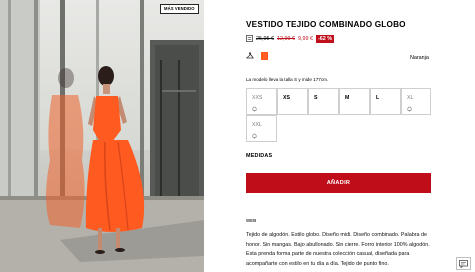 This screenshot has height=272, width=475. What do you see at coordinates (259, 156) in the screenshot?
I see `measurements-link: MEDIDAS` at bounding box center [259, 156].